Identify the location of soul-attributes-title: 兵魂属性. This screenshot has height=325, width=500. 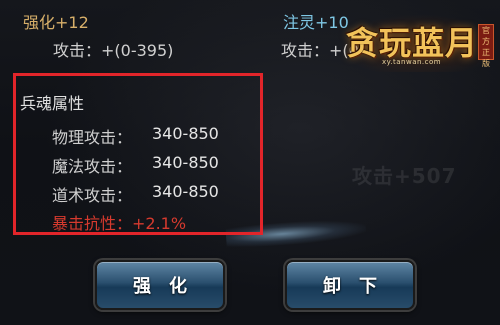
(52, 103).